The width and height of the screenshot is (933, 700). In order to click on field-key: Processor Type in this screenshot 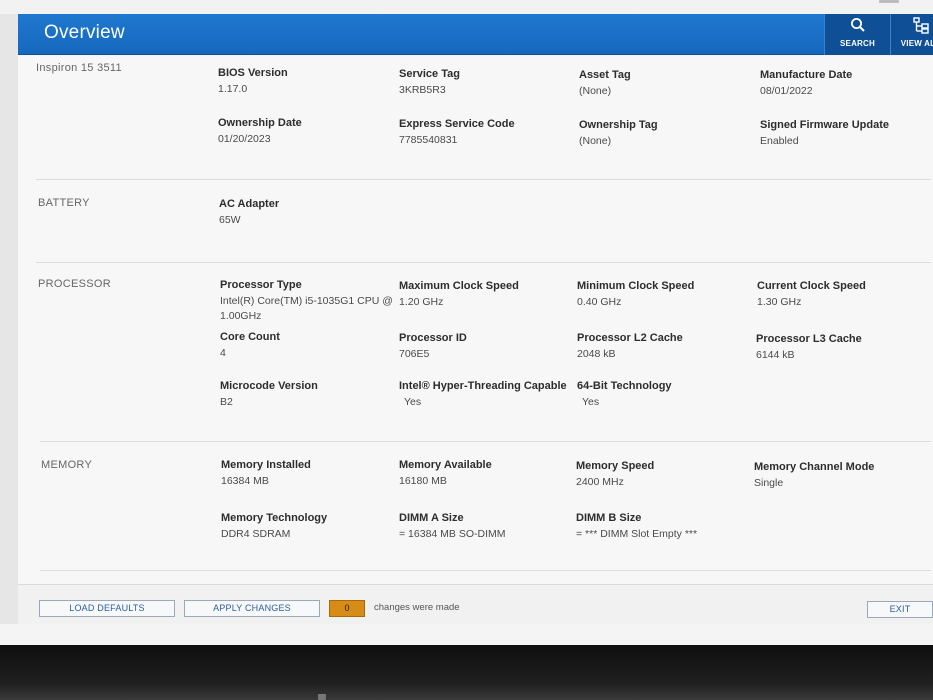, I will do `click(261, 285)`.